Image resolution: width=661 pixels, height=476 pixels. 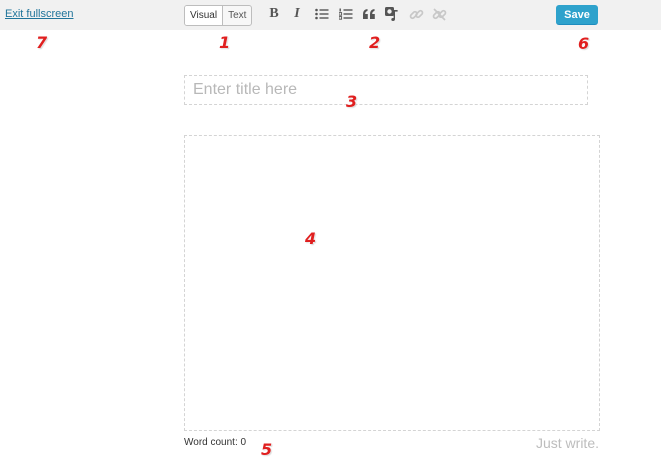 What do you see at coordinates (297, 14) in the screenshot?
I see `italic-icon: I` at bounding box center [297, 14].